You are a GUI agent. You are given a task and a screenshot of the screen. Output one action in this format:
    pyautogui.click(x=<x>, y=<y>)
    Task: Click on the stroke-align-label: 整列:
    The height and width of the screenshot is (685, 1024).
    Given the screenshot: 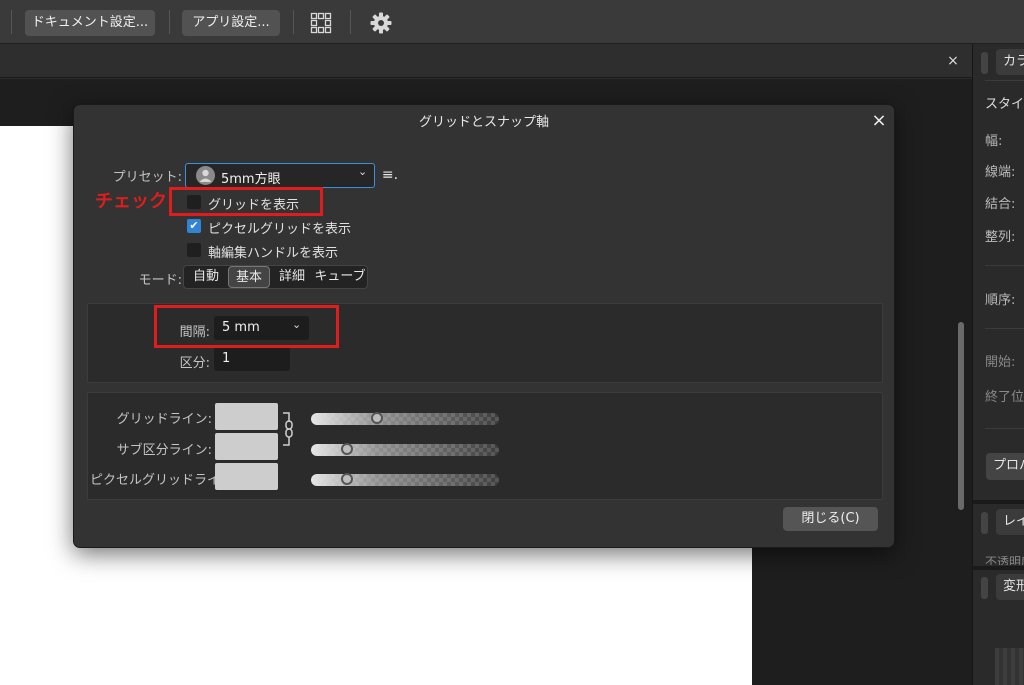 What is the action you would take?
    pyautogui.click(x=1000, y=237)
    